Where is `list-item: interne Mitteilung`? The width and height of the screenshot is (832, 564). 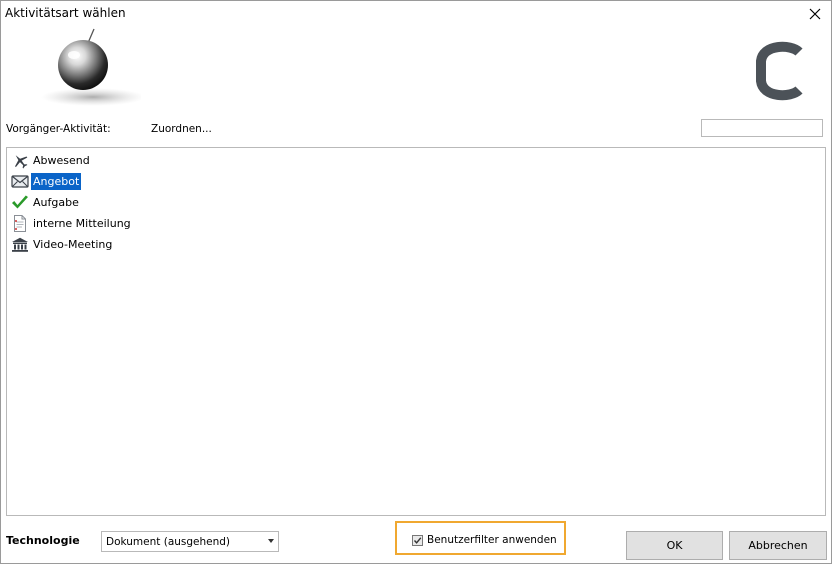 list-item: interne Mitteilung is located at coordinates (71, 223).